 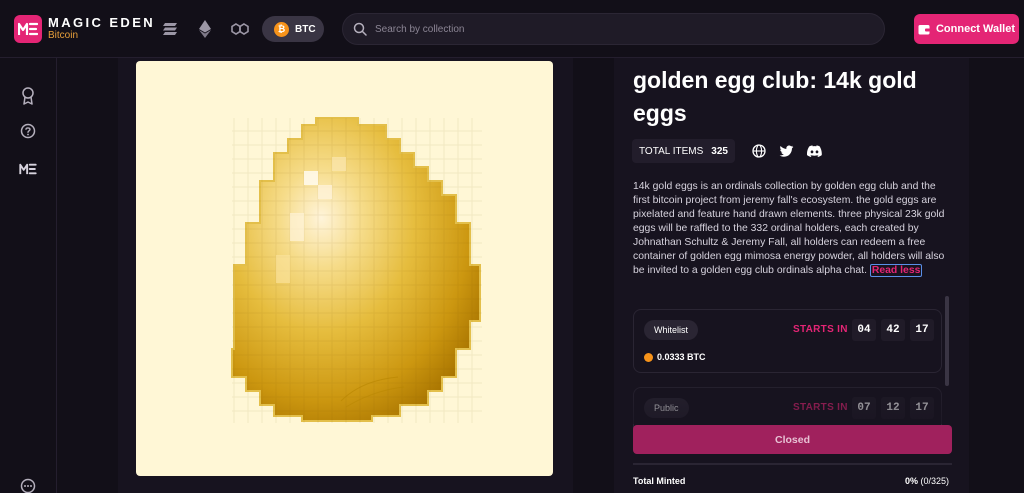 I want to click on collection-title: golden egg club: 14k gold eggs, so click(x=775, y=96).